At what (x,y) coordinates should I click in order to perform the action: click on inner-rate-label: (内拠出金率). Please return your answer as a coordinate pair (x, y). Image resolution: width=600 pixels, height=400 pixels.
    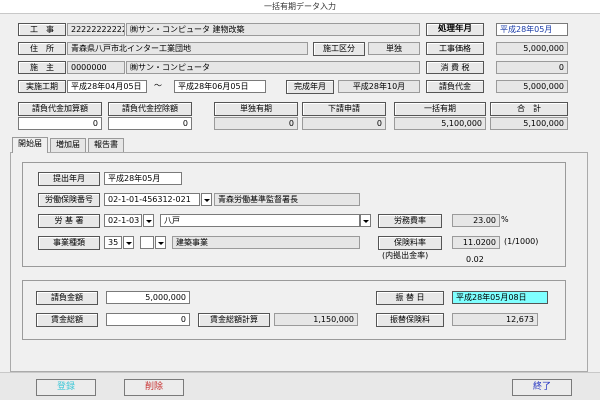
    Looking at the image, I should click on (405, 255).